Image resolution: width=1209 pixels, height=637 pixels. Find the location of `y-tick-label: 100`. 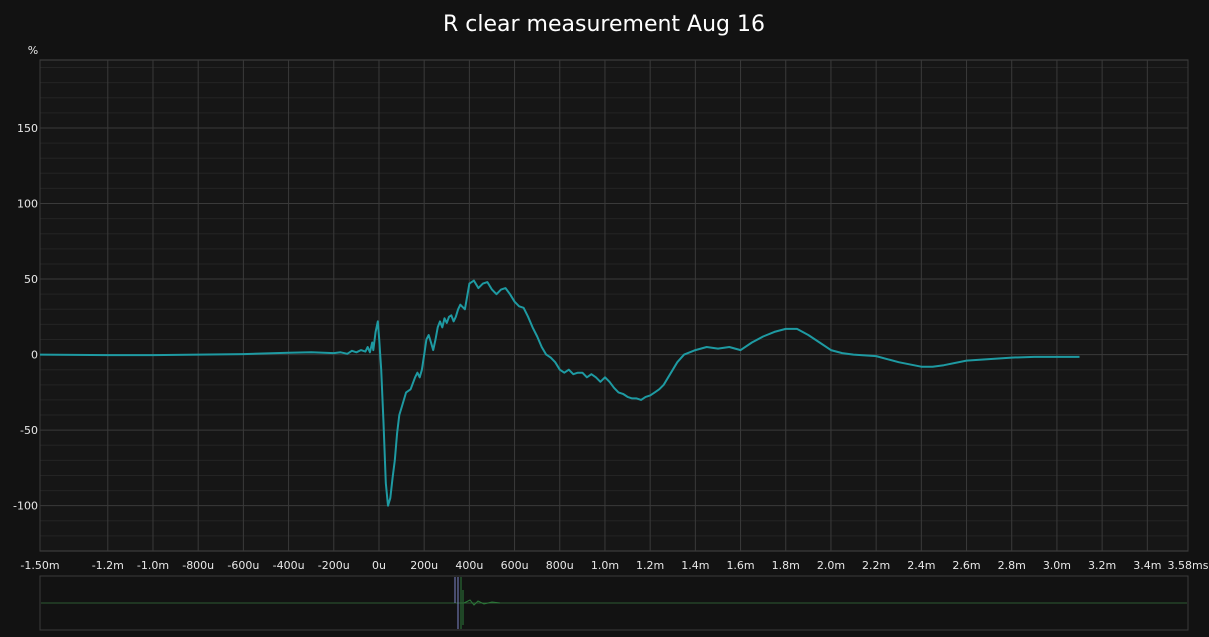

y-tick-label: 100 is located at coordinates (27, 204).